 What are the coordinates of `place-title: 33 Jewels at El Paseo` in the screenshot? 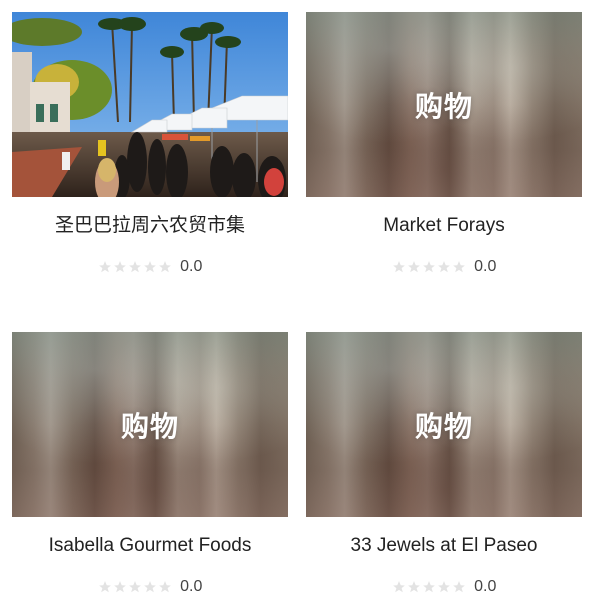 It's located at (444, 546).